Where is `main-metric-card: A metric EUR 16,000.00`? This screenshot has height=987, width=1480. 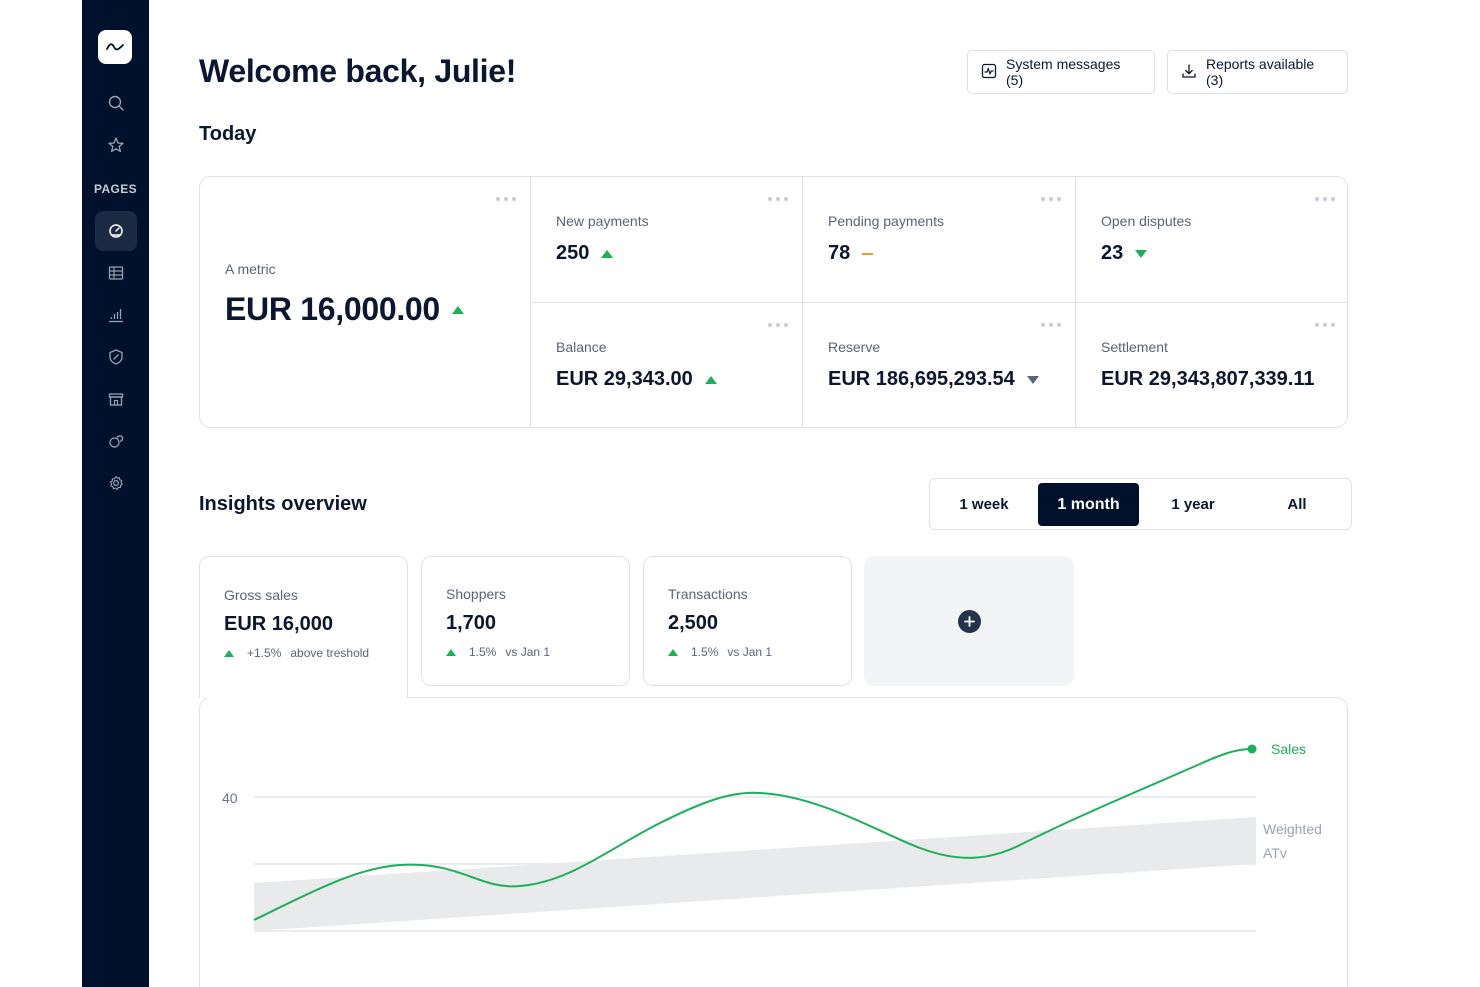
main-metric-card: A metric EUR 16,000.00 is located at coordinates (365, 302).